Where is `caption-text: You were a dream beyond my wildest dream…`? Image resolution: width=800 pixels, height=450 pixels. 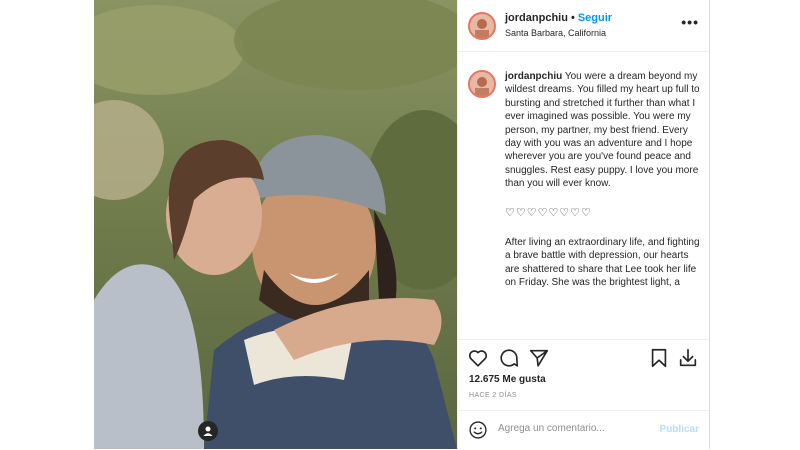 caption-text: You were a dream beyond my wildest dream… is located at coordinates (602, 130).